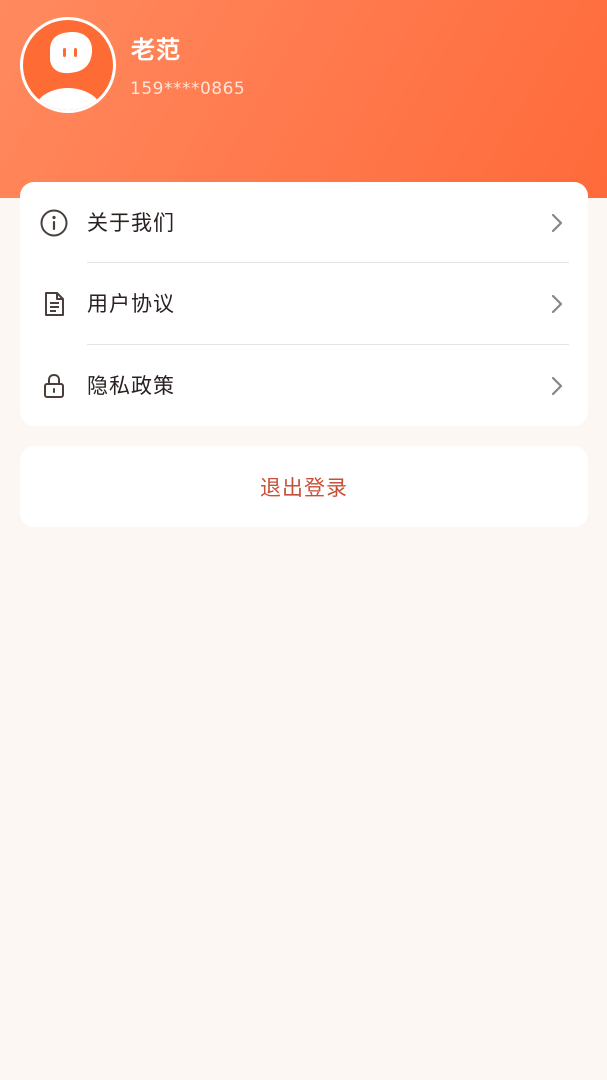  What do you see at coordinates (304, 385) in the screenshot?
I see `menu-item-privacy-policy: 隐私政策` at bounding box center [304, 385].